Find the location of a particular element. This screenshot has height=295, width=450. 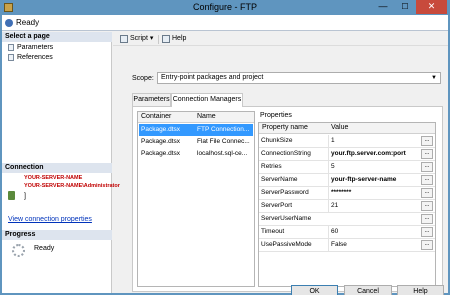

help-button: Help is located at coordinates (420, 290).